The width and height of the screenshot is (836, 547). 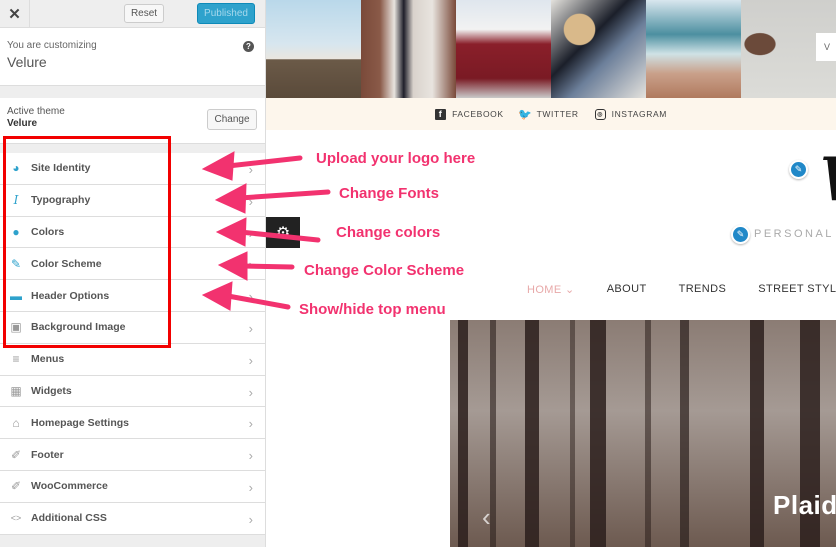 I want to click on instagram-feed, so click(x=551, y=49).